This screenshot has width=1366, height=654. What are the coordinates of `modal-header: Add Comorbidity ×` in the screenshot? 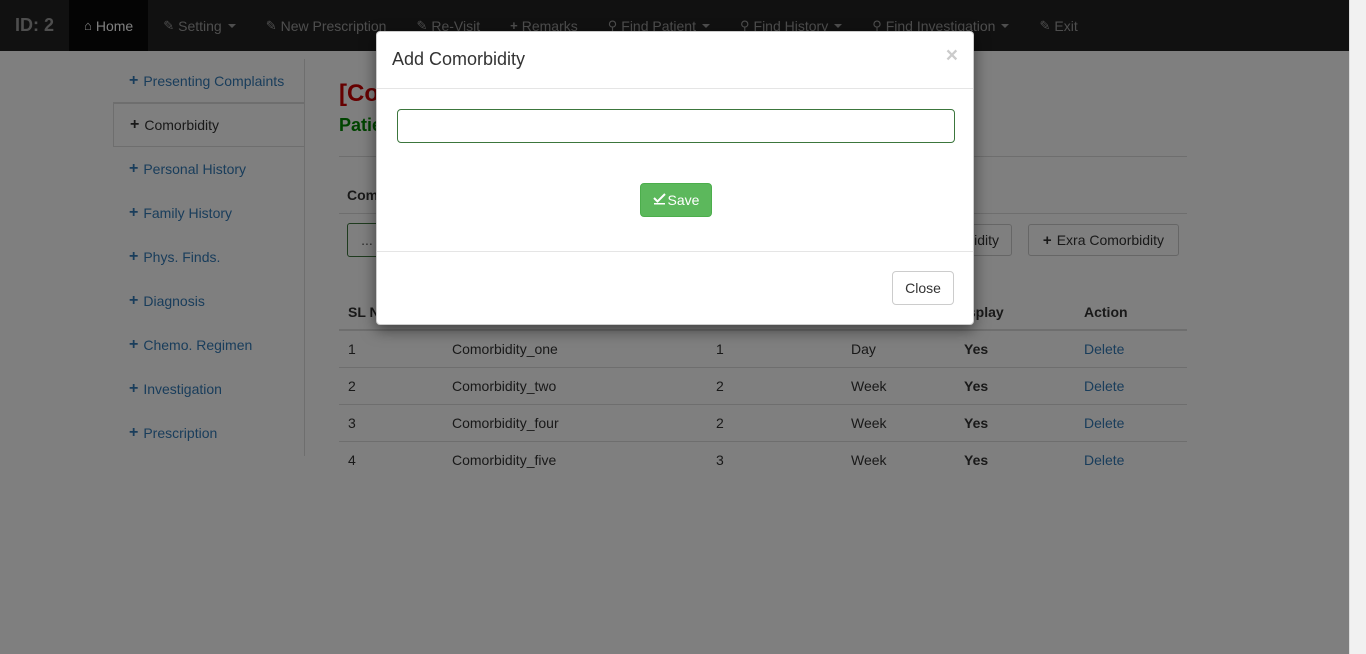 It's located at (675, 60).